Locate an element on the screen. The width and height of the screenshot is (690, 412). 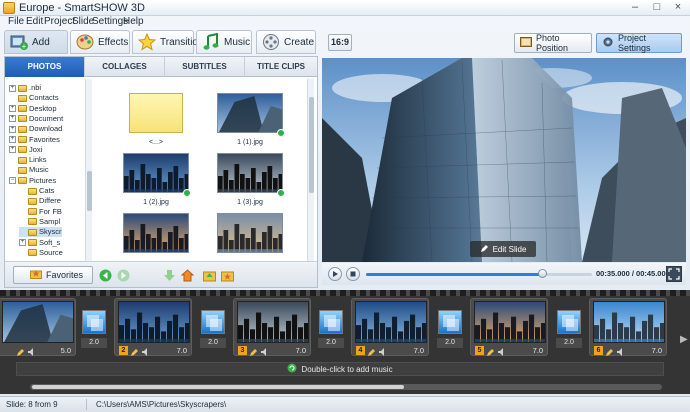
tree-item: Sampl is located at coordinates (39, 222).